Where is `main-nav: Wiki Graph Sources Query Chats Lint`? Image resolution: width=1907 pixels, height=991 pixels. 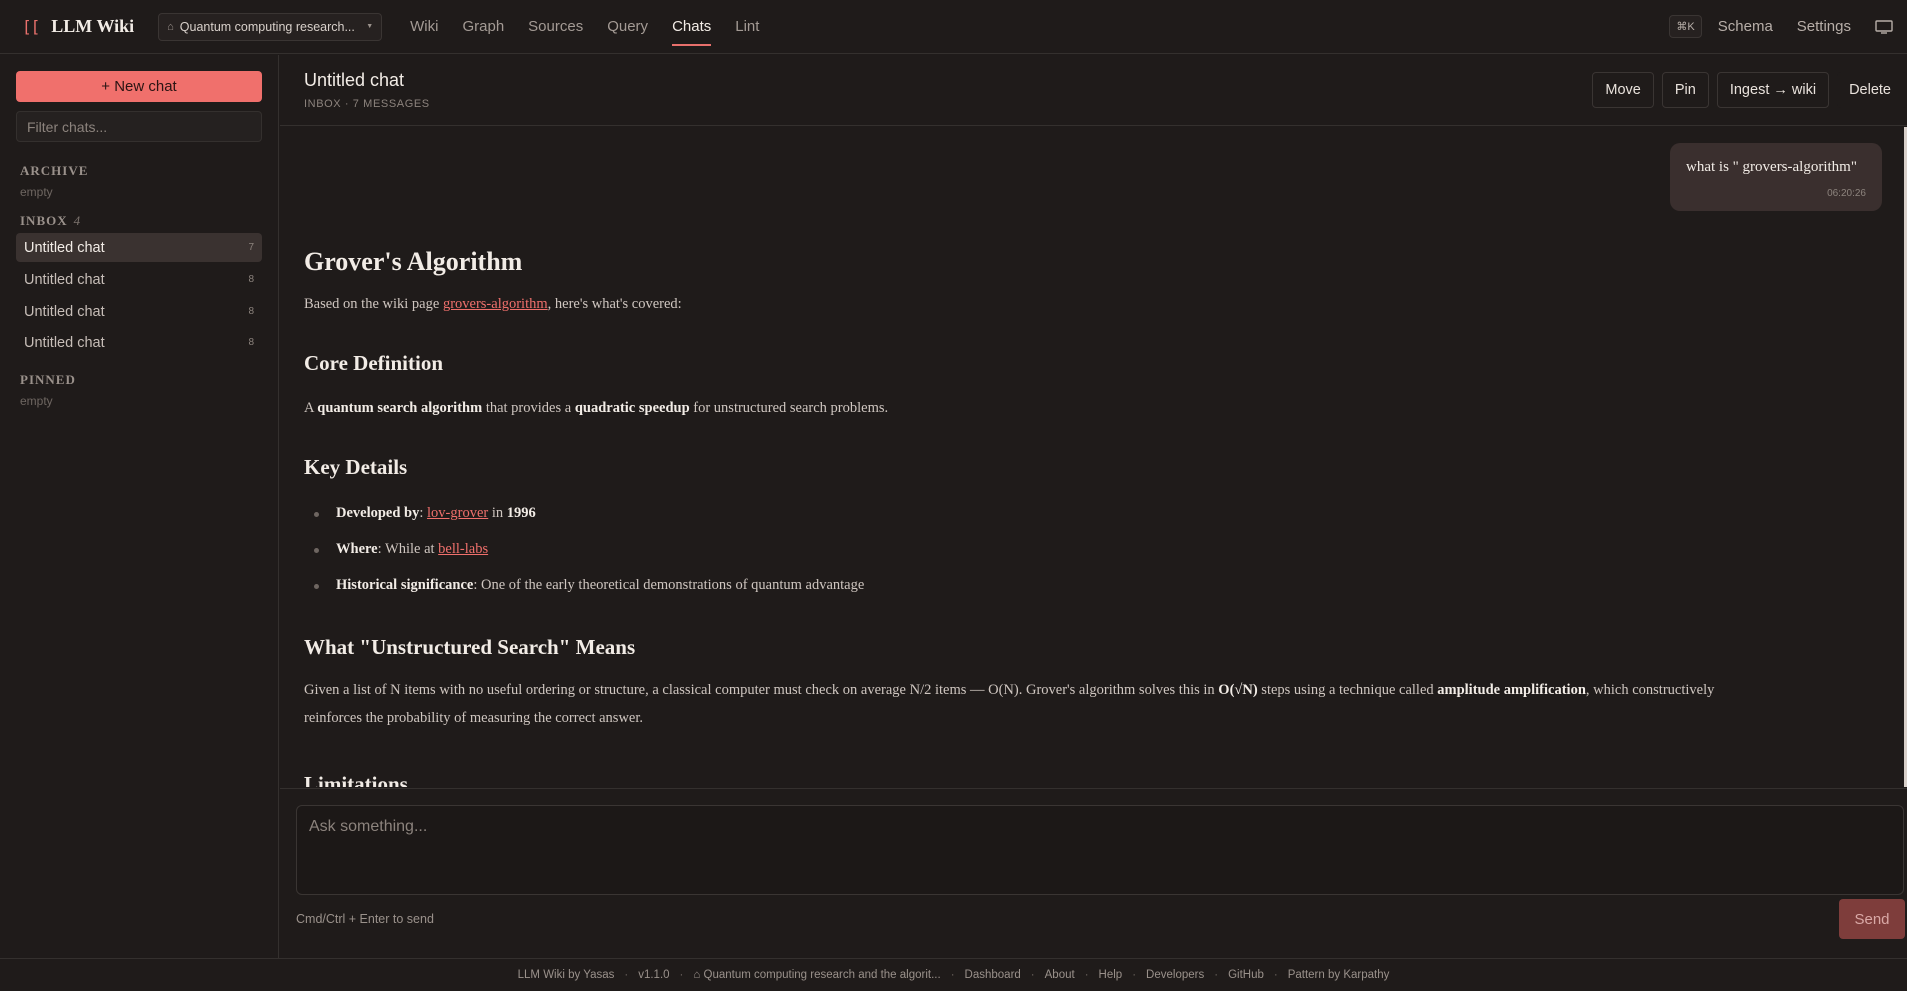
main-nav: Wiki Graph Sources Query Chats Lint is located at coordinates (584, 27).